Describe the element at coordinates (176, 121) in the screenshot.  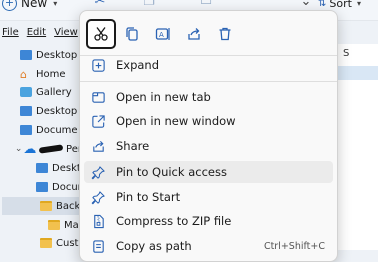
I see `menu-item-label: Open in new window` at that location.